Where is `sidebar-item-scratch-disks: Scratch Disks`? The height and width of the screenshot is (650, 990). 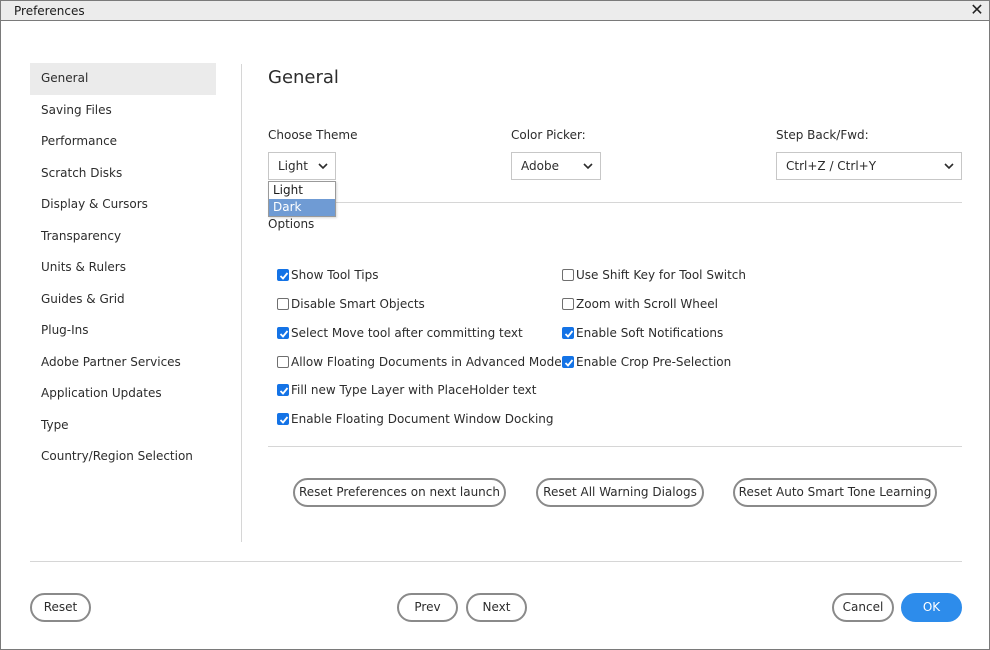
sidebar-item-scratch-disks: Scratch Disks is located at coordinates (123, 174).